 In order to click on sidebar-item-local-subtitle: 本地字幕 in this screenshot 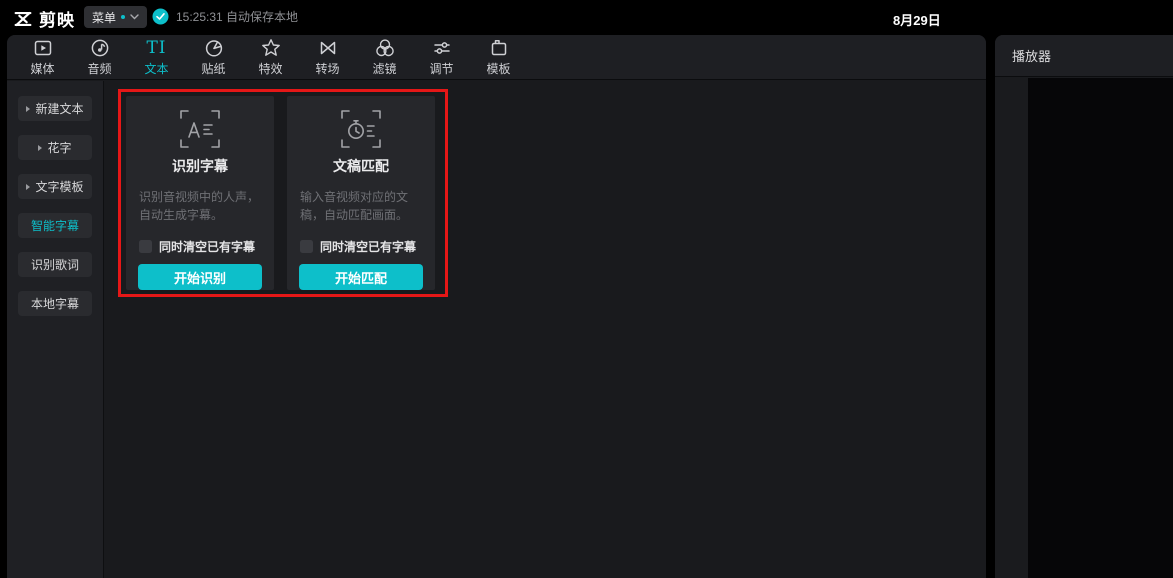, I will do `click(55, 303)`.